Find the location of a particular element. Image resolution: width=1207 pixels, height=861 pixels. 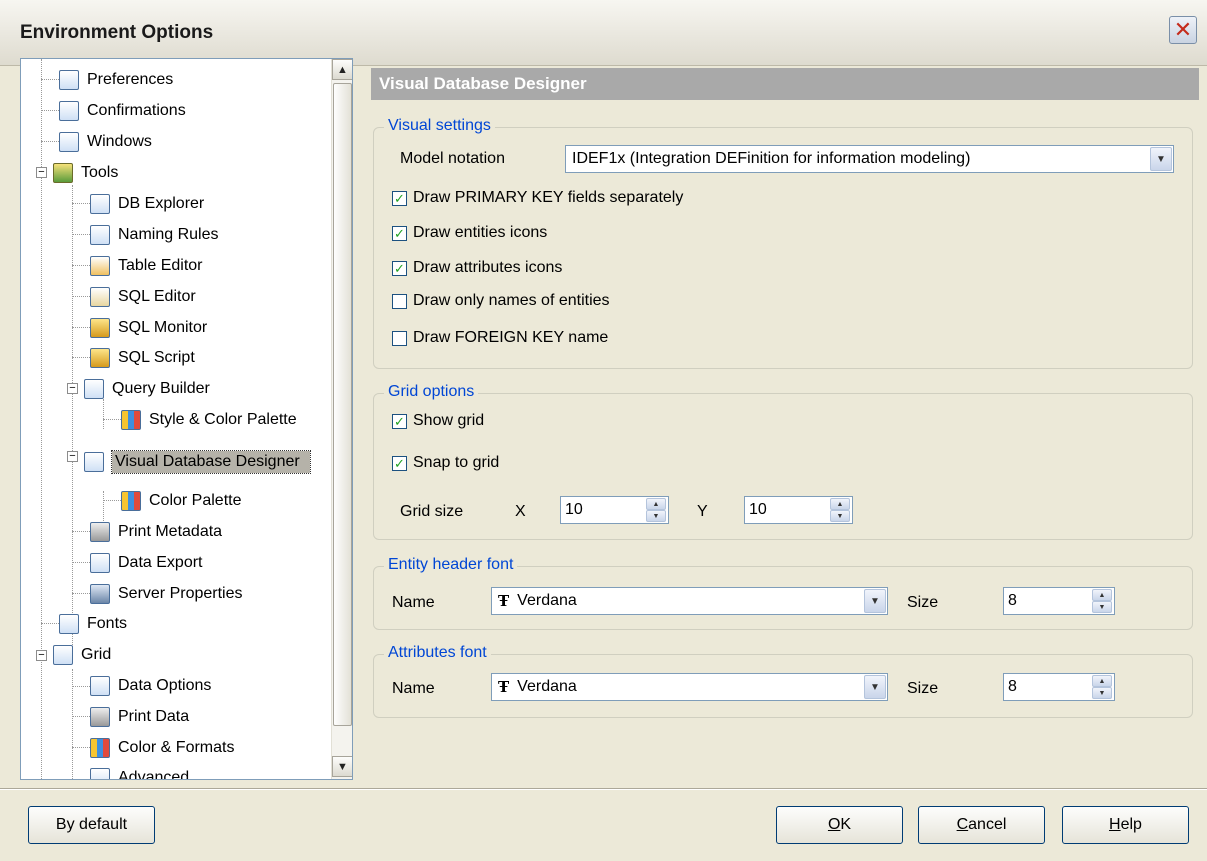

tree-item-table-editor: Table Editor is located at coordinates (146, 266).